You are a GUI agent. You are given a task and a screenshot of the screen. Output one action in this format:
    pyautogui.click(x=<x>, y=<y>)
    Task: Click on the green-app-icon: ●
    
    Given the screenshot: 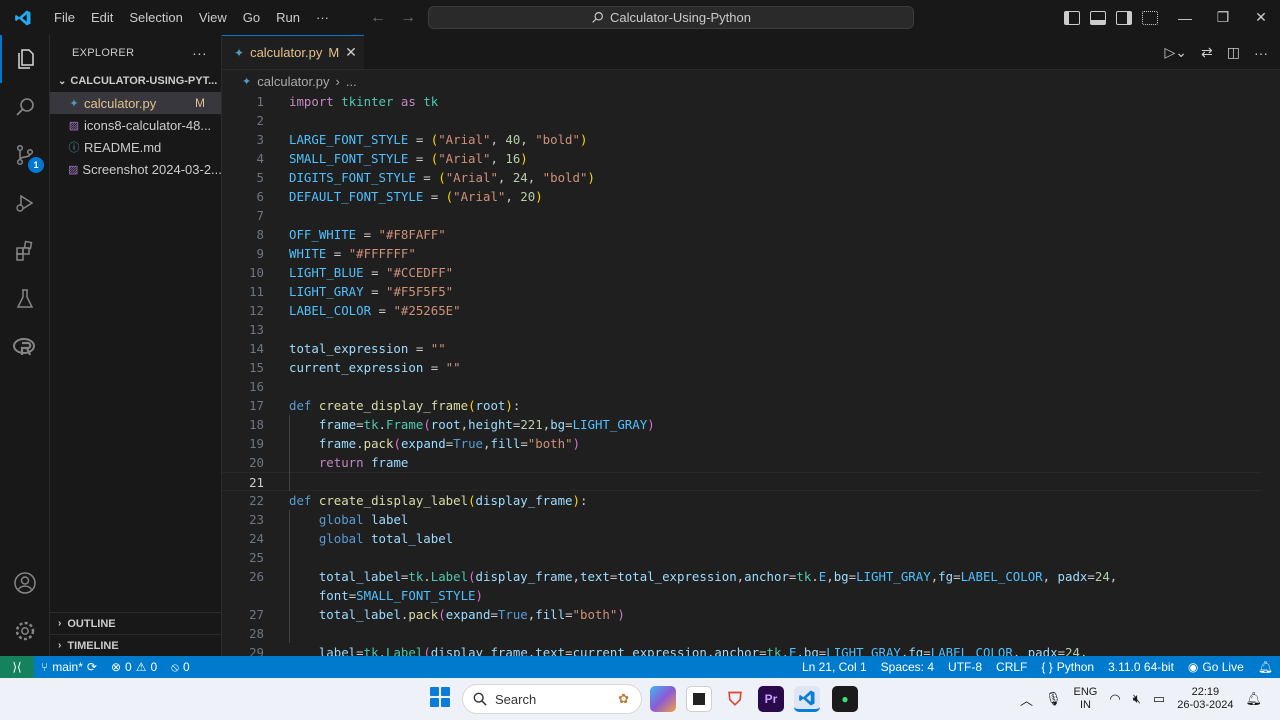 What is the action you would take?
    pyautogui.click(x=845, y=699)
    